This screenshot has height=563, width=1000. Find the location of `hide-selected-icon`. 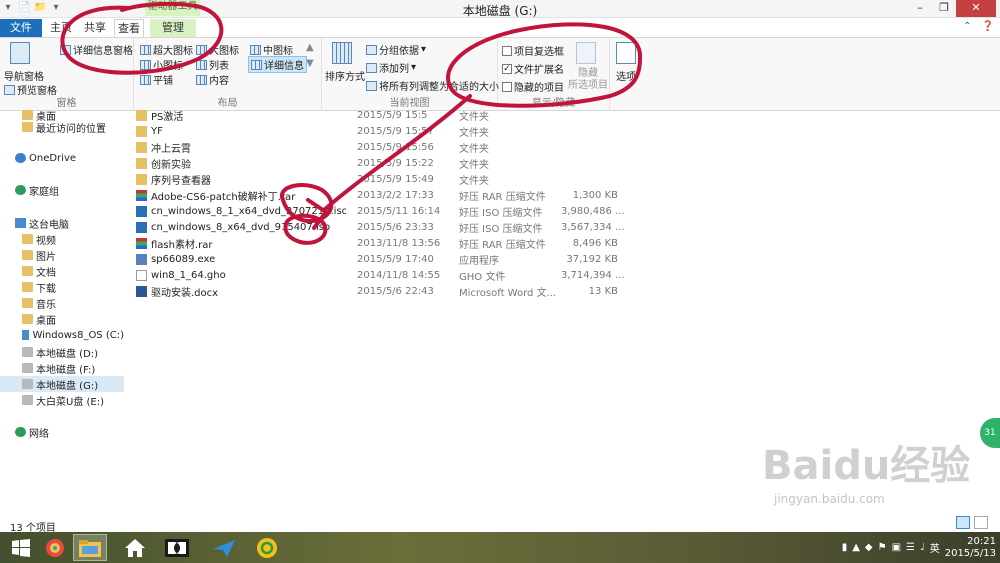

hide-selected-icon is located at coordinates (586, 53).